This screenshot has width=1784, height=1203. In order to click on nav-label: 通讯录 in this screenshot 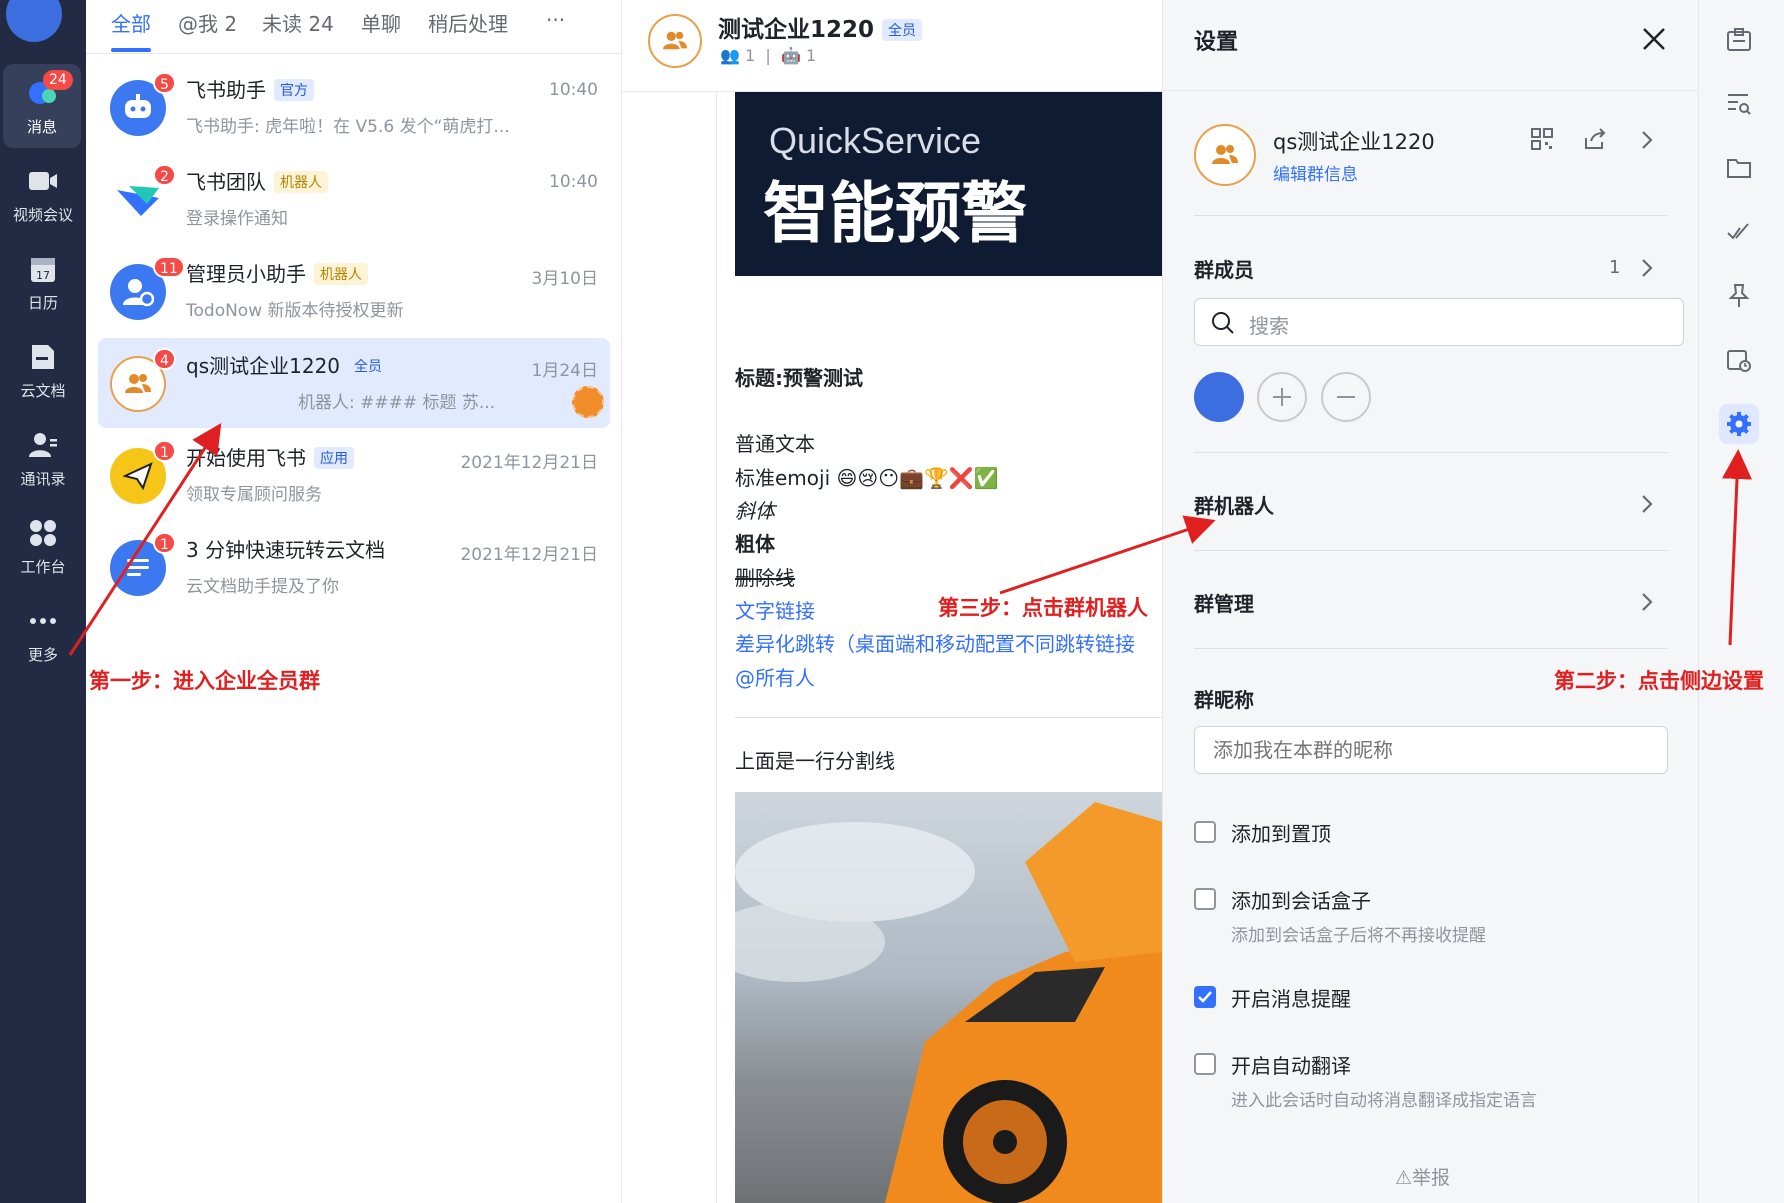, I will do `click(43, 478)`.